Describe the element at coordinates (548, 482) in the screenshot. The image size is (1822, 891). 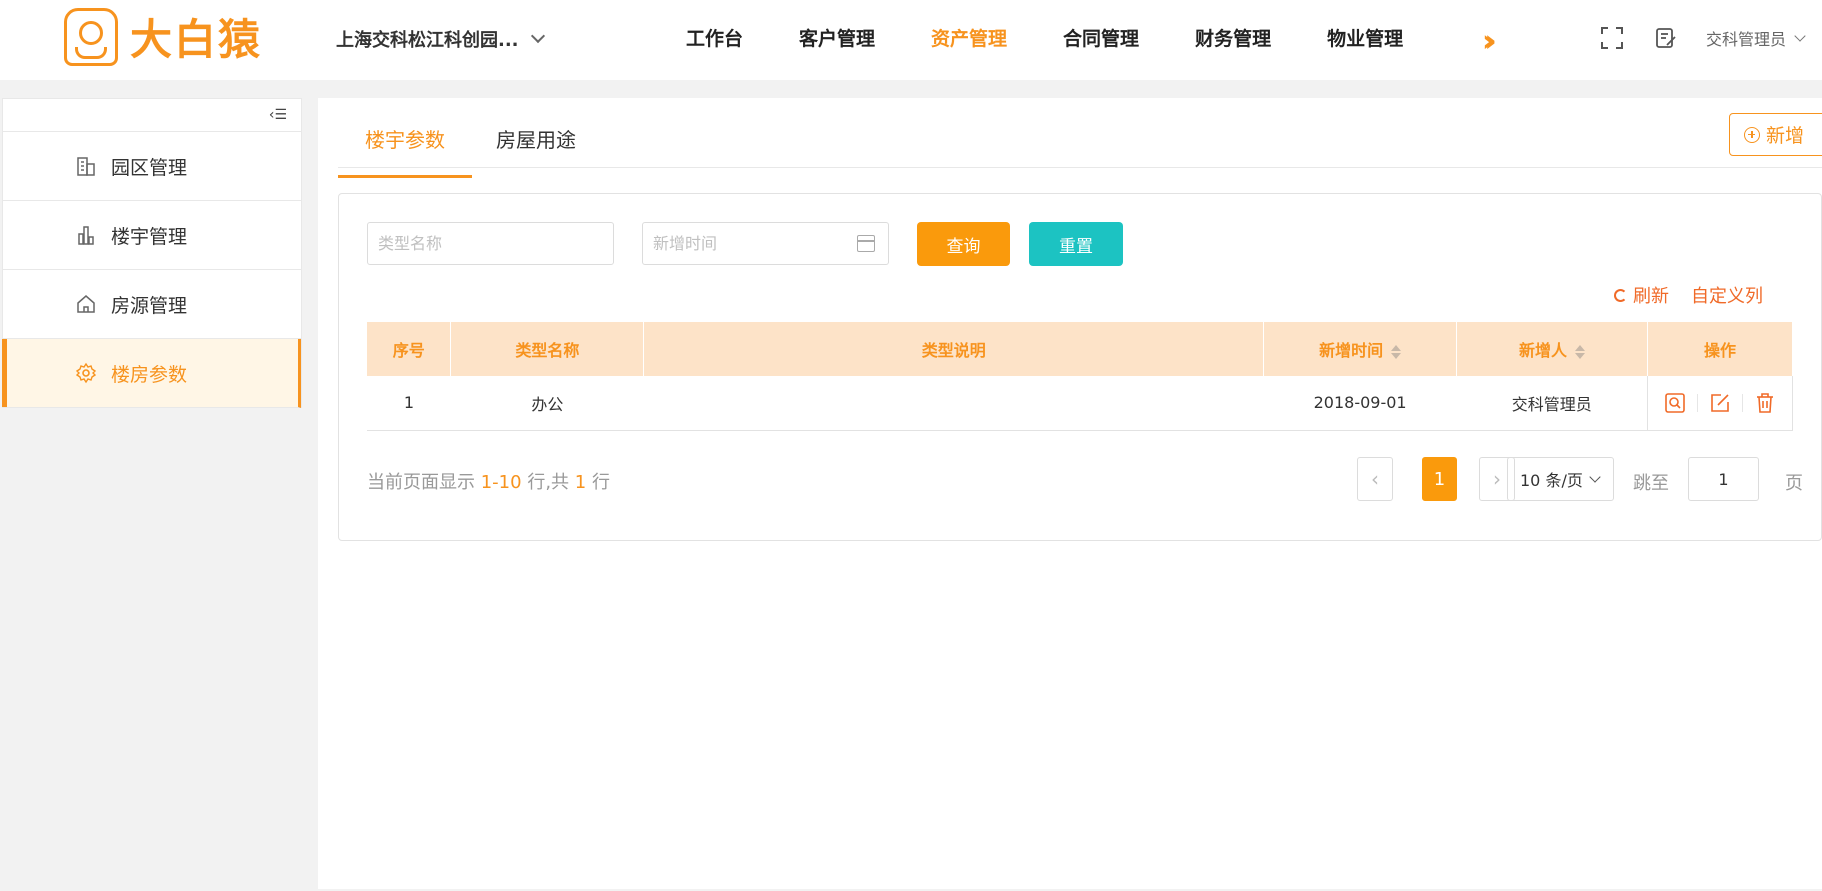
I see `page-info-mid: 行,共` at that location.